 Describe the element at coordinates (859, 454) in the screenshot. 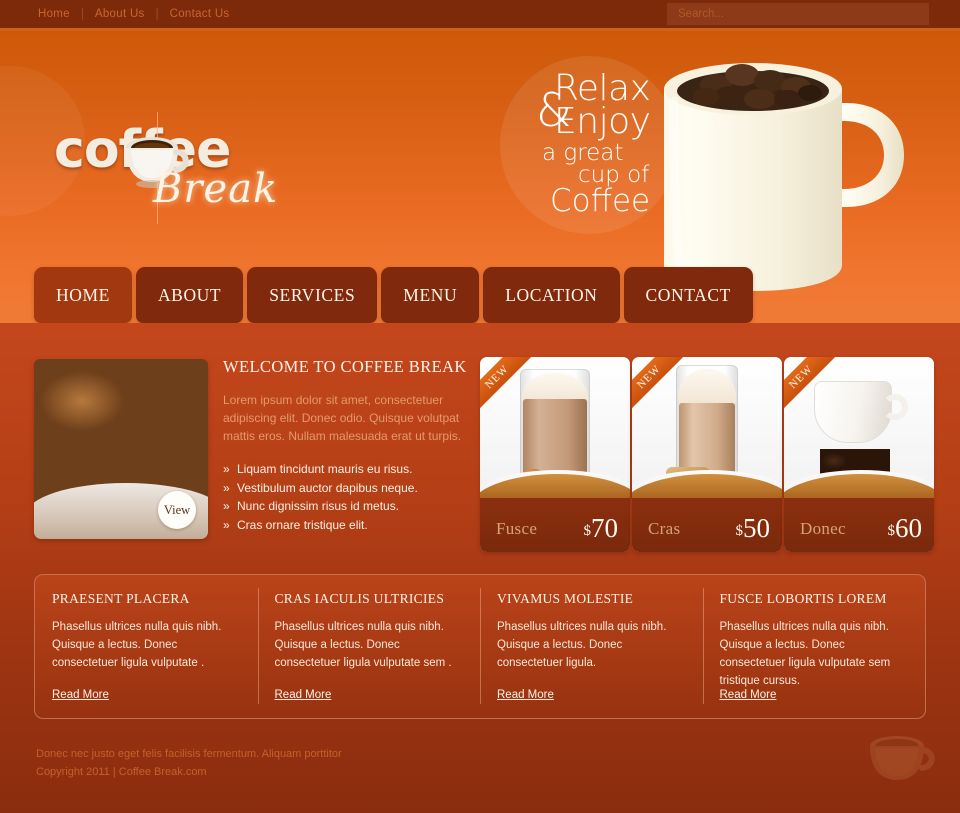

I see `product-card: NEW Donec $60` at that location.